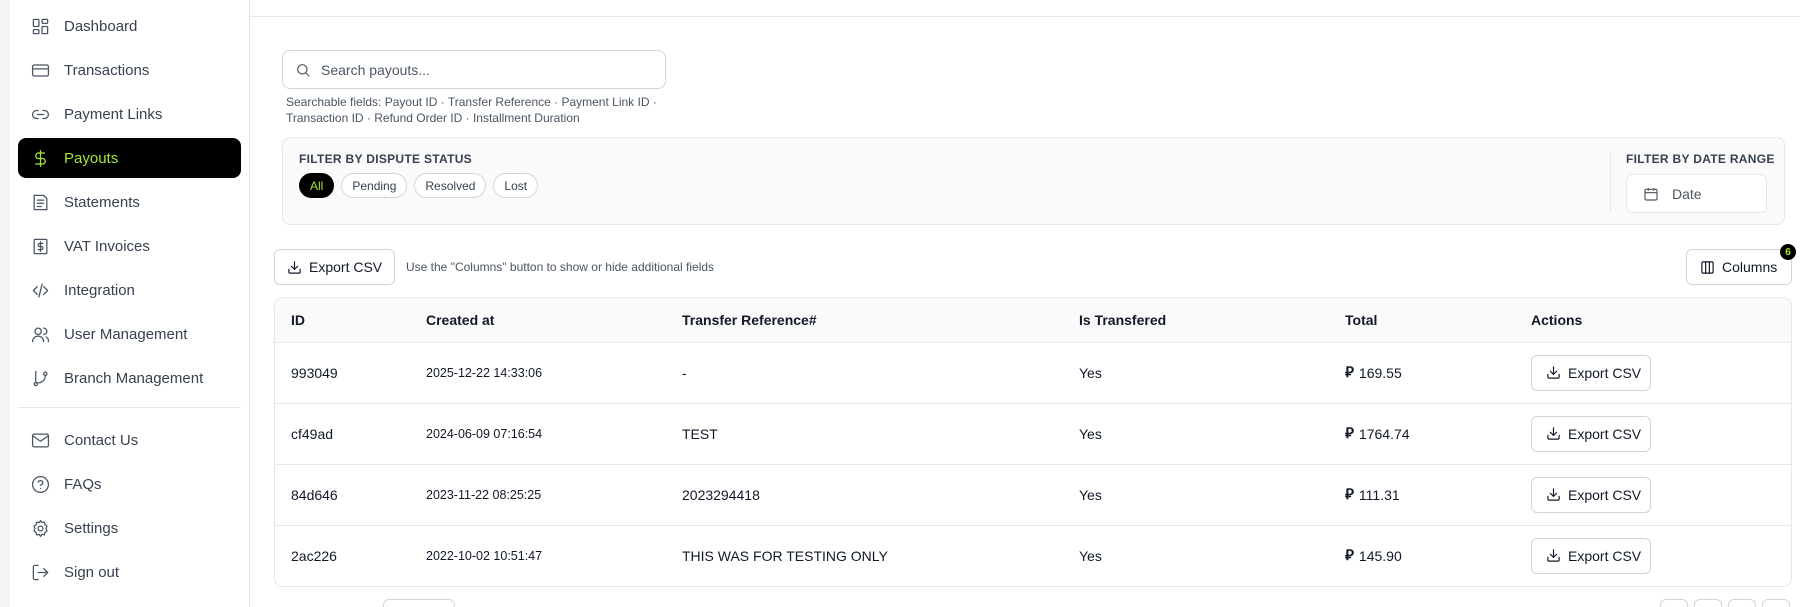  What do you see at coordinates (303, 70) in the screenshot?
I see `search-icon` at bounding box center [303, 70].